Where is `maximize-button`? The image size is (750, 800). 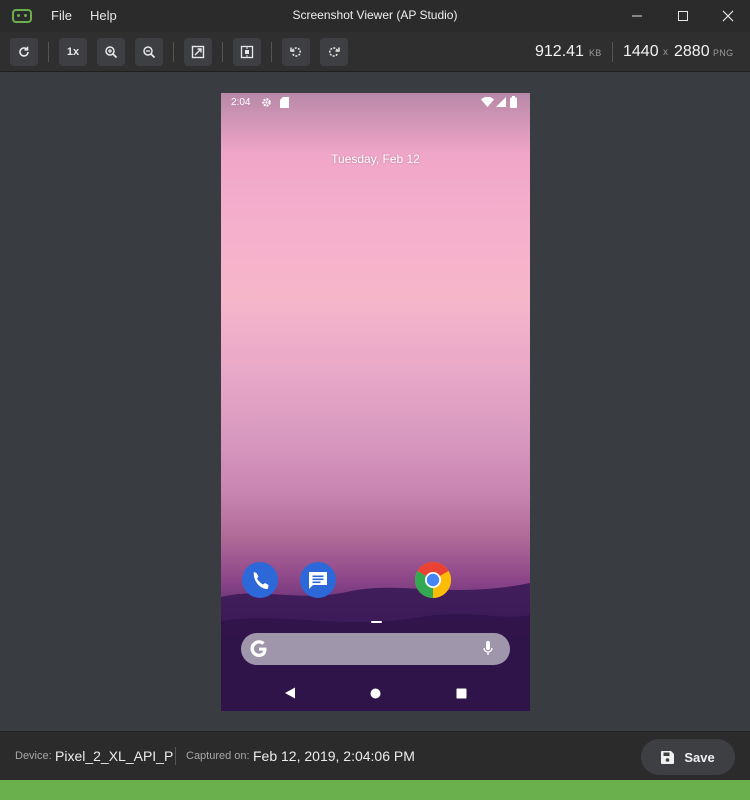 maximize-button is located at coordinates (683, 16).